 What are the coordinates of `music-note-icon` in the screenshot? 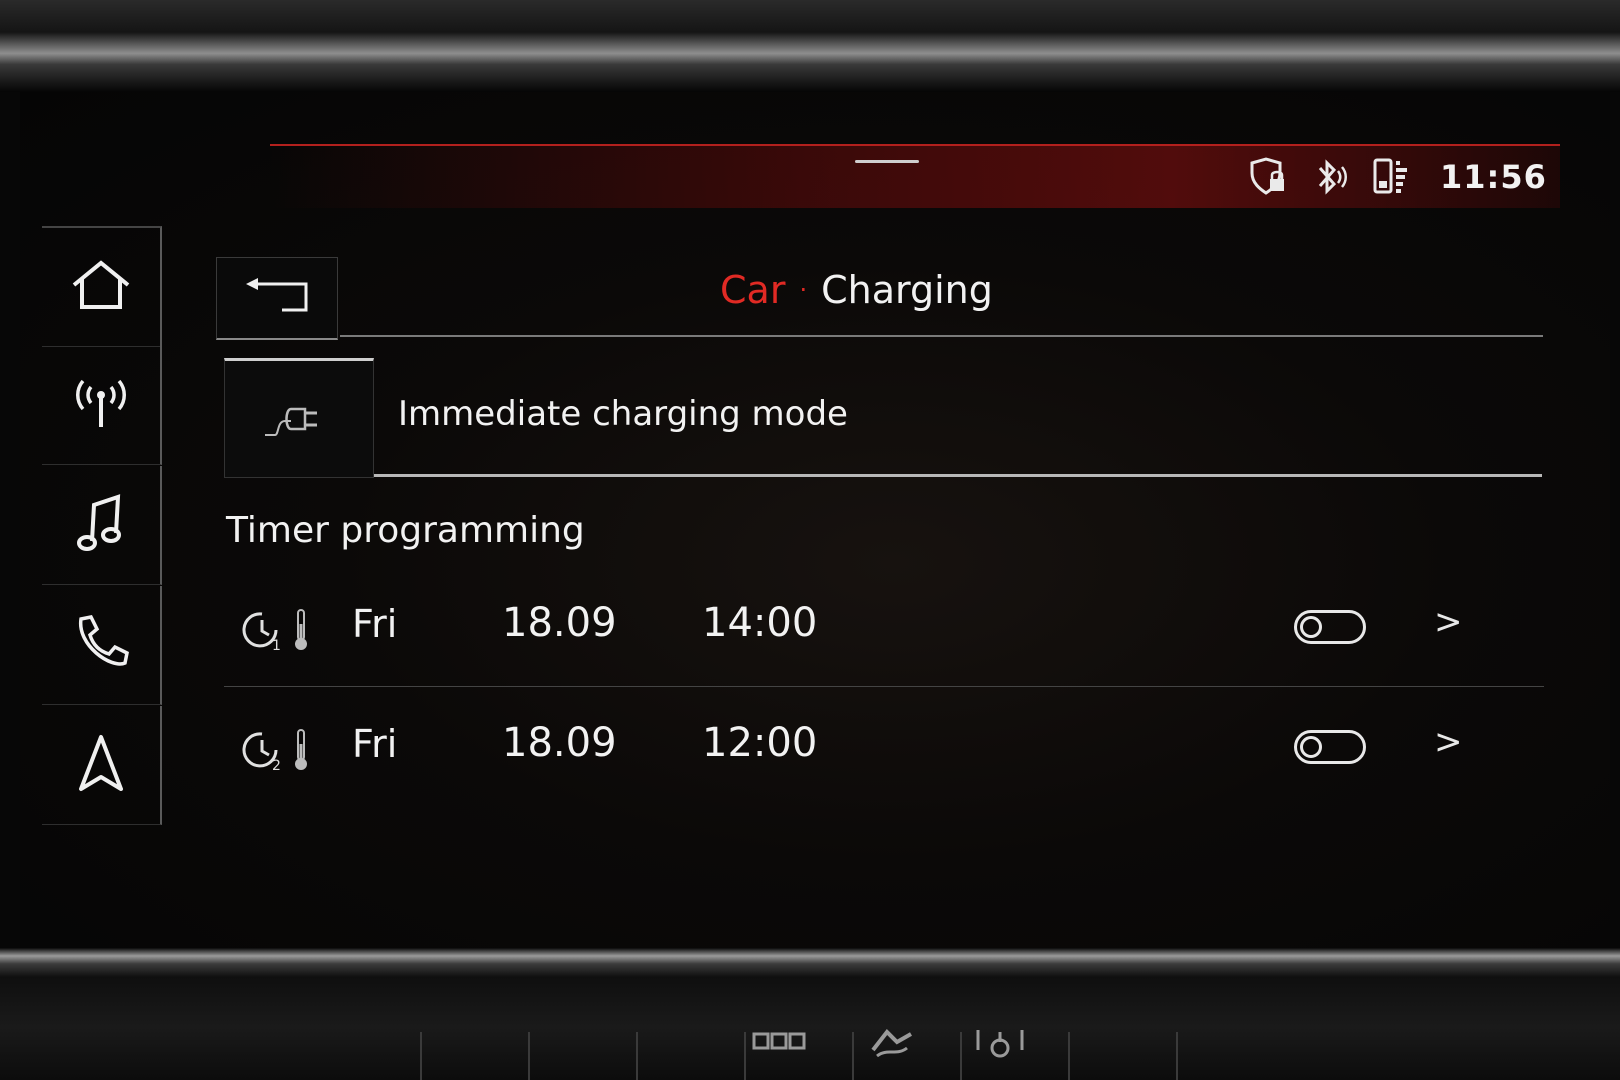 It's located at (101, 525).